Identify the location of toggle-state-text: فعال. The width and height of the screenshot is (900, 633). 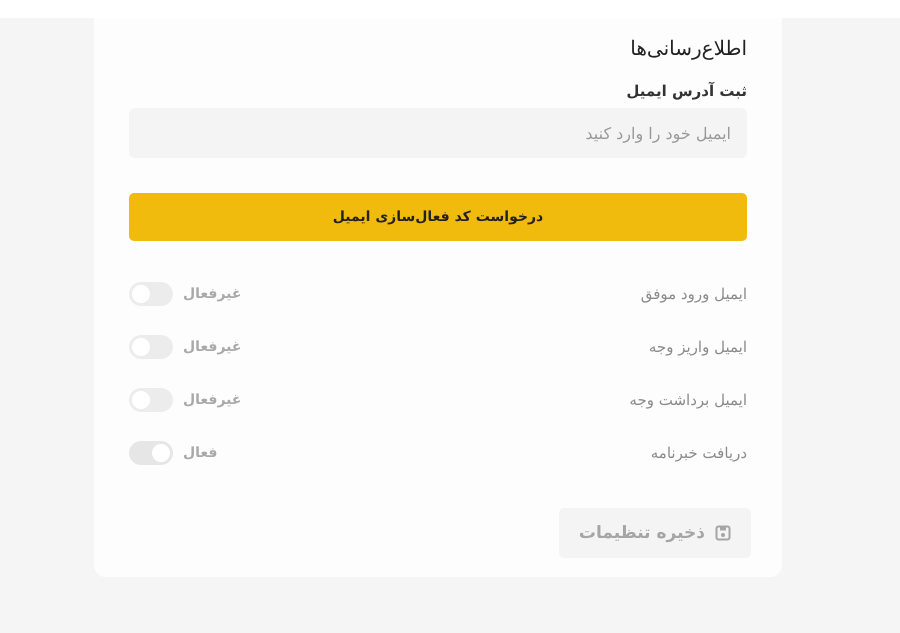
(200, 452).